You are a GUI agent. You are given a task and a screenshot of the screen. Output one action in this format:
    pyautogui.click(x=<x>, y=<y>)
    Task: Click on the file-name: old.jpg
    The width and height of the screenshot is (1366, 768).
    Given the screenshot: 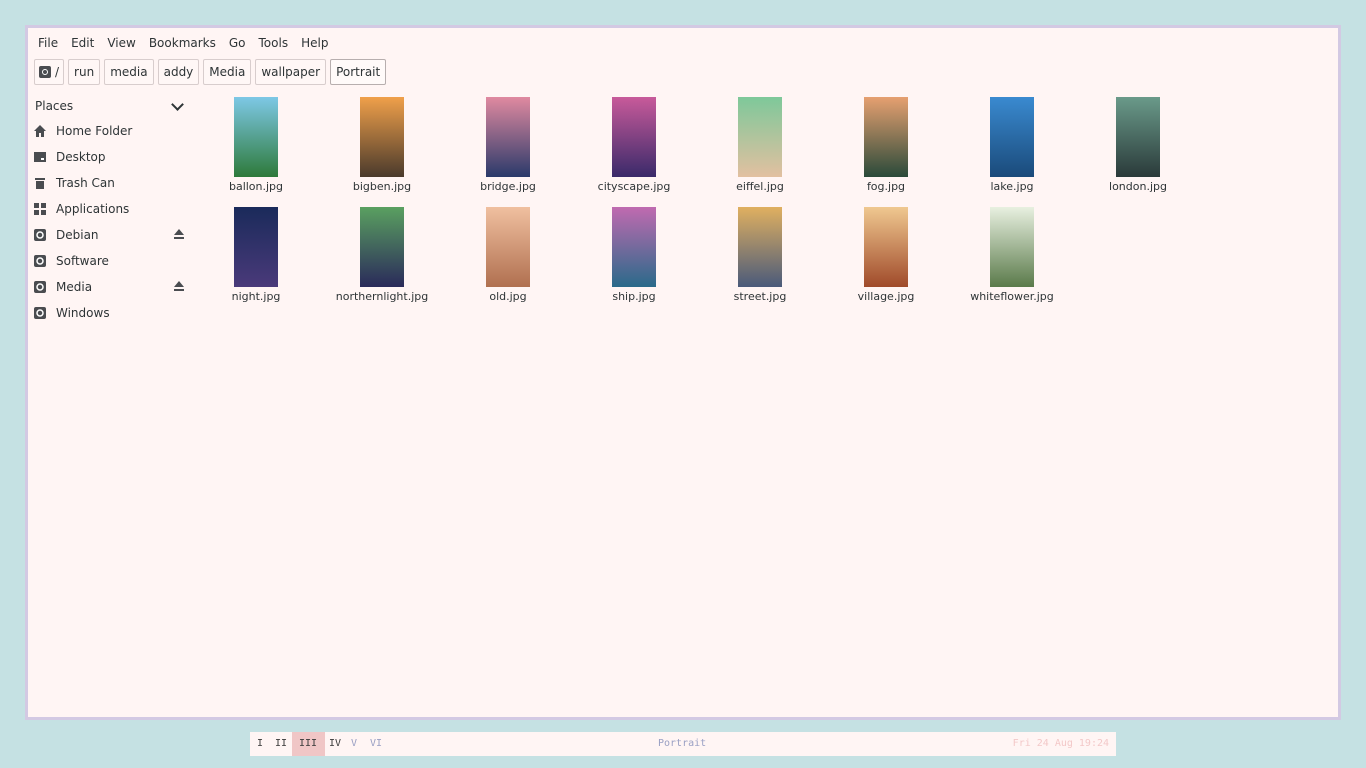 What is the action you would take?
    pyautogui.click(x=508, y=296)
    